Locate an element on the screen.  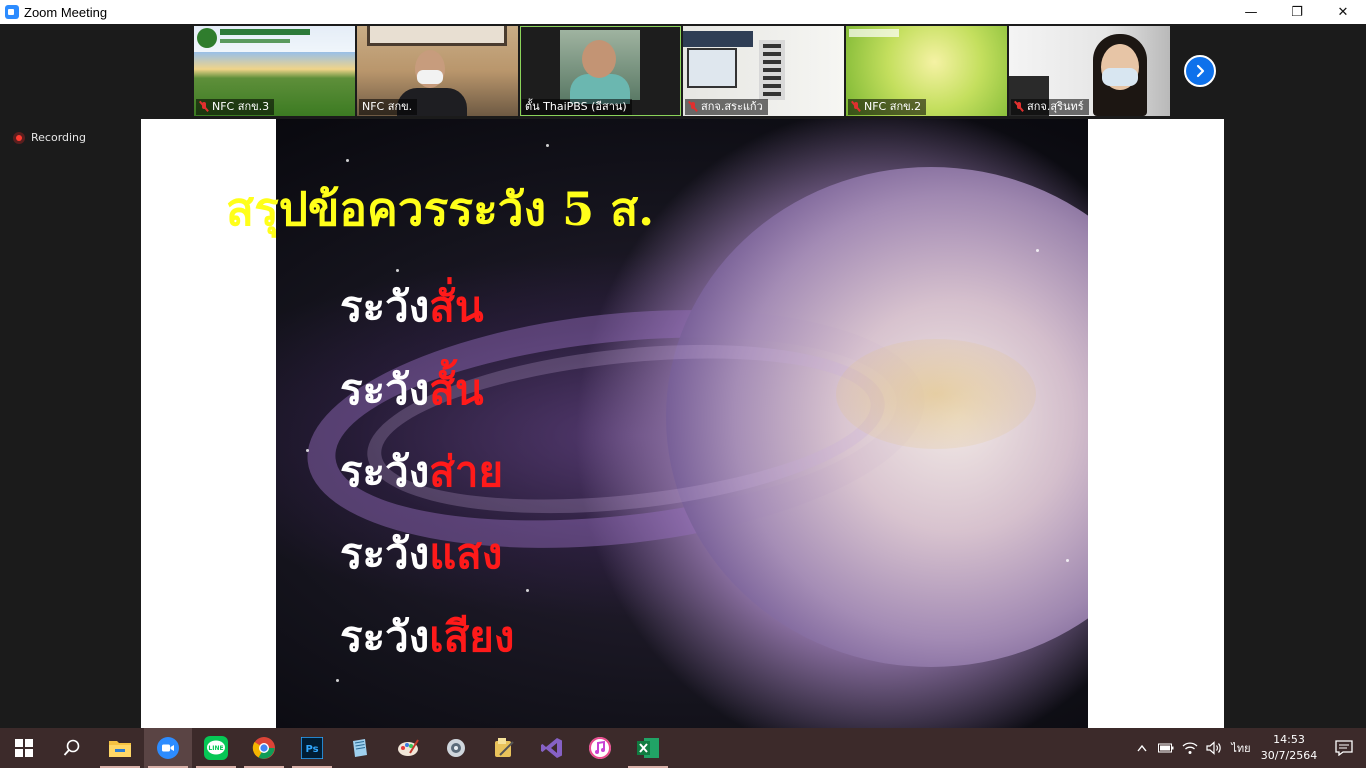
participant-tile: NFC สกข. is located at coordinates (437, 71).